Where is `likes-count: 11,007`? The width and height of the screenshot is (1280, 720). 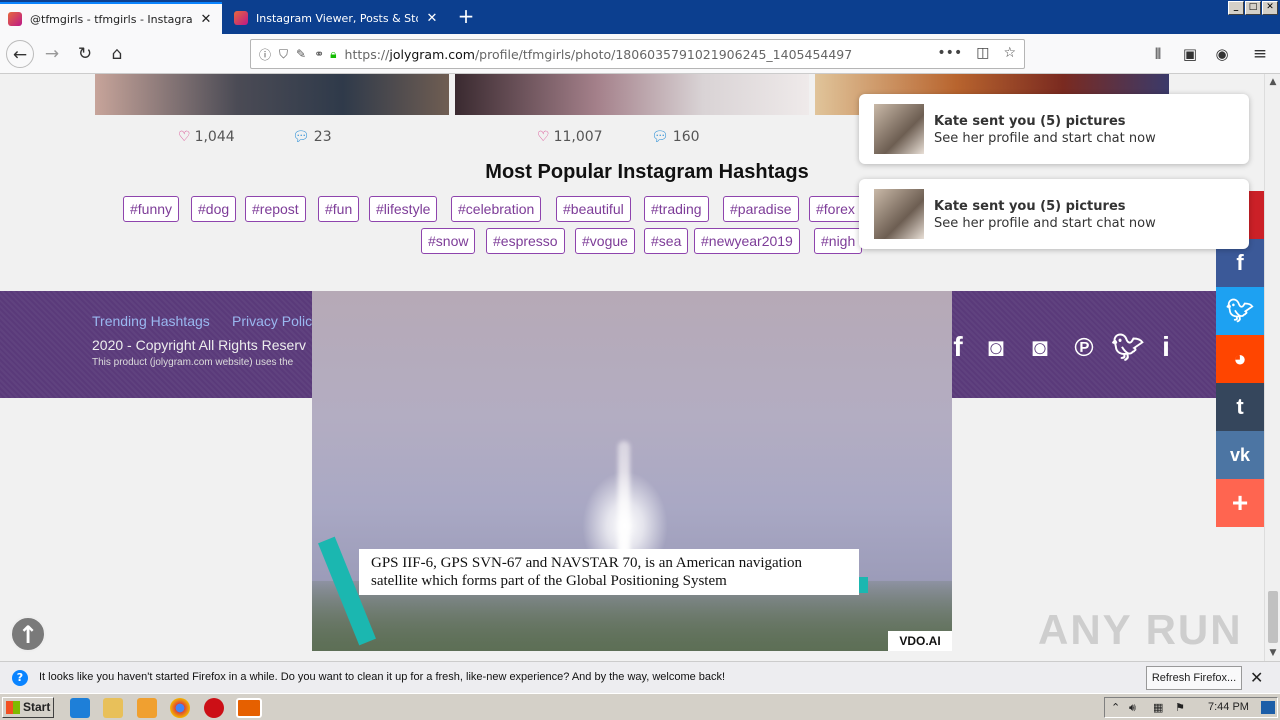 likes-count: 11,007 is located at coordinates (578, 137).